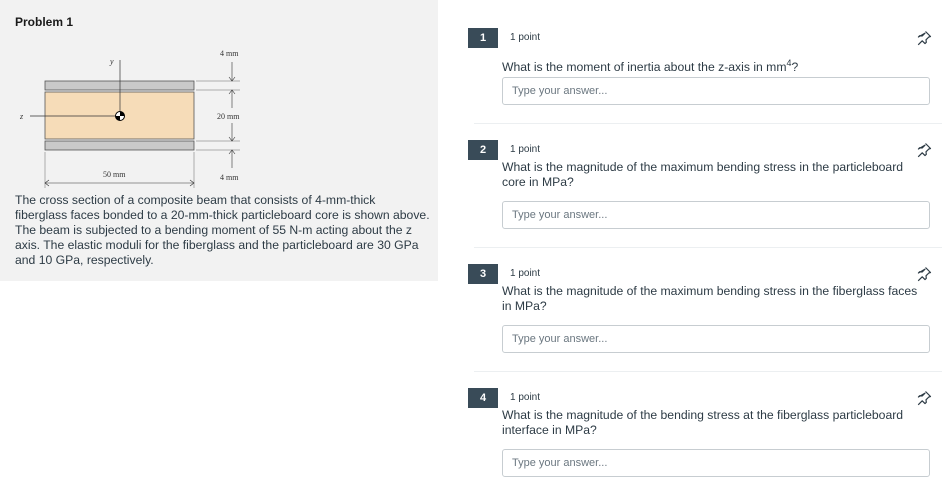 The image size is (951, 498). I want to click on question-number: 2, so click(483, 150).